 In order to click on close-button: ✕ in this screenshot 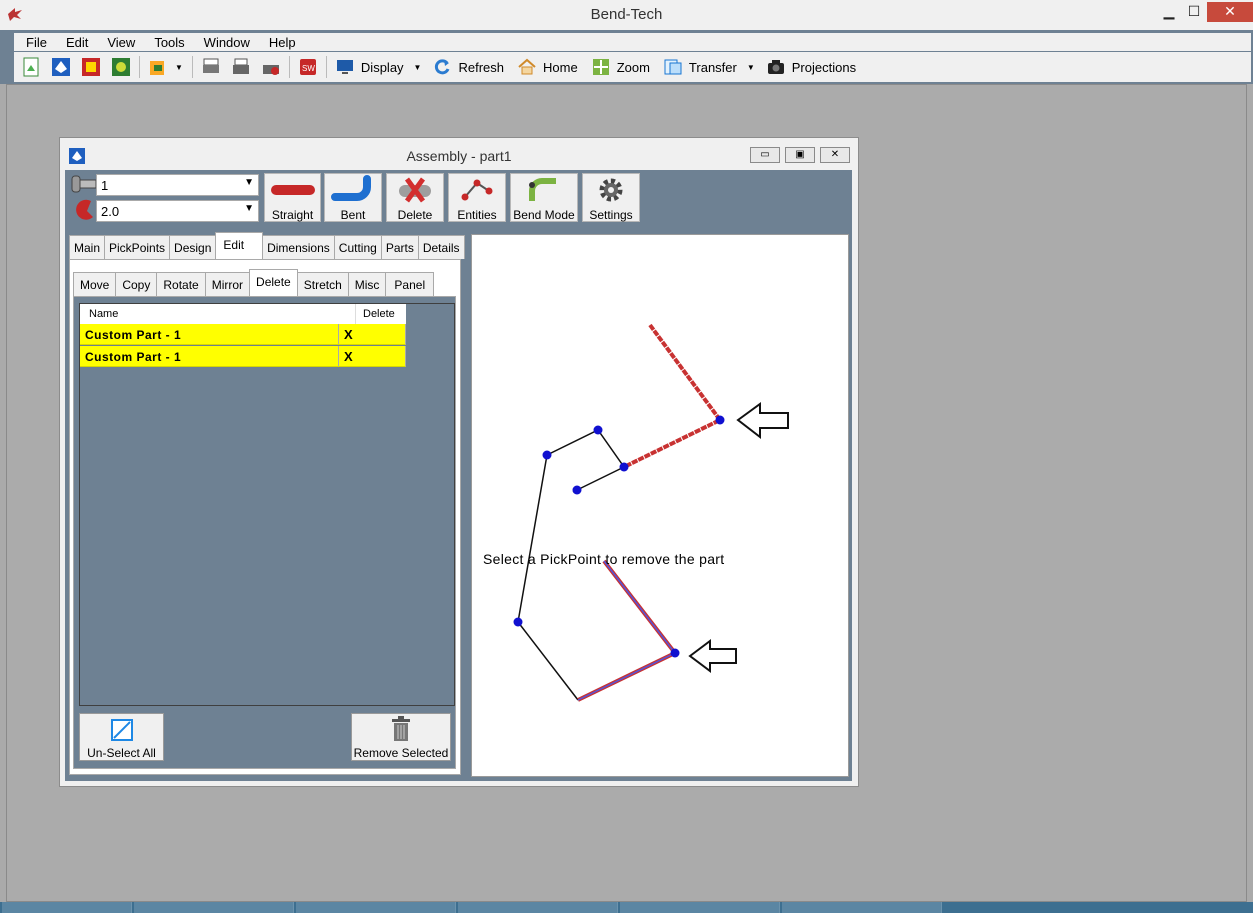, I will do `click(1230, 12)`.